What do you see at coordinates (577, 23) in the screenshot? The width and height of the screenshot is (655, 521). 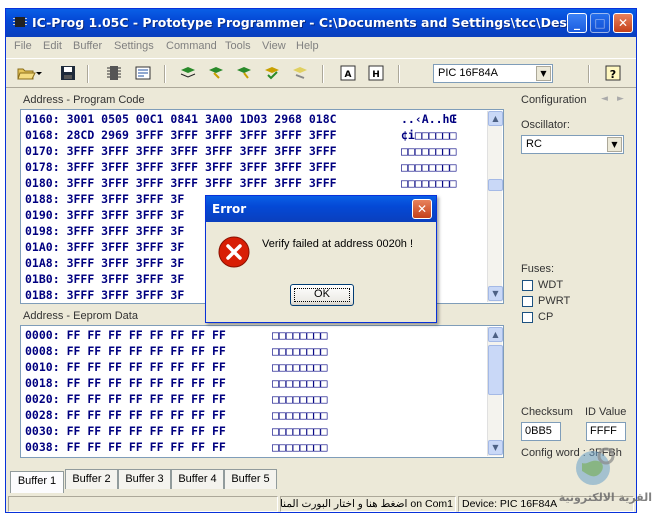 I see `minimize-button: _` at bounding box center [577, 23].